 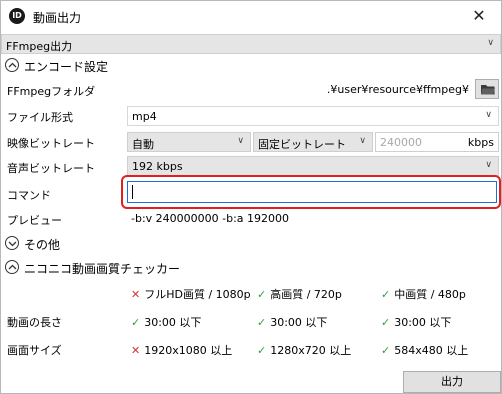 What do you see at coordinates (416, 322) in the screenshot?
I see `length-mid-item: ✓ 30:00 以下` at bounding box center [416, 322].